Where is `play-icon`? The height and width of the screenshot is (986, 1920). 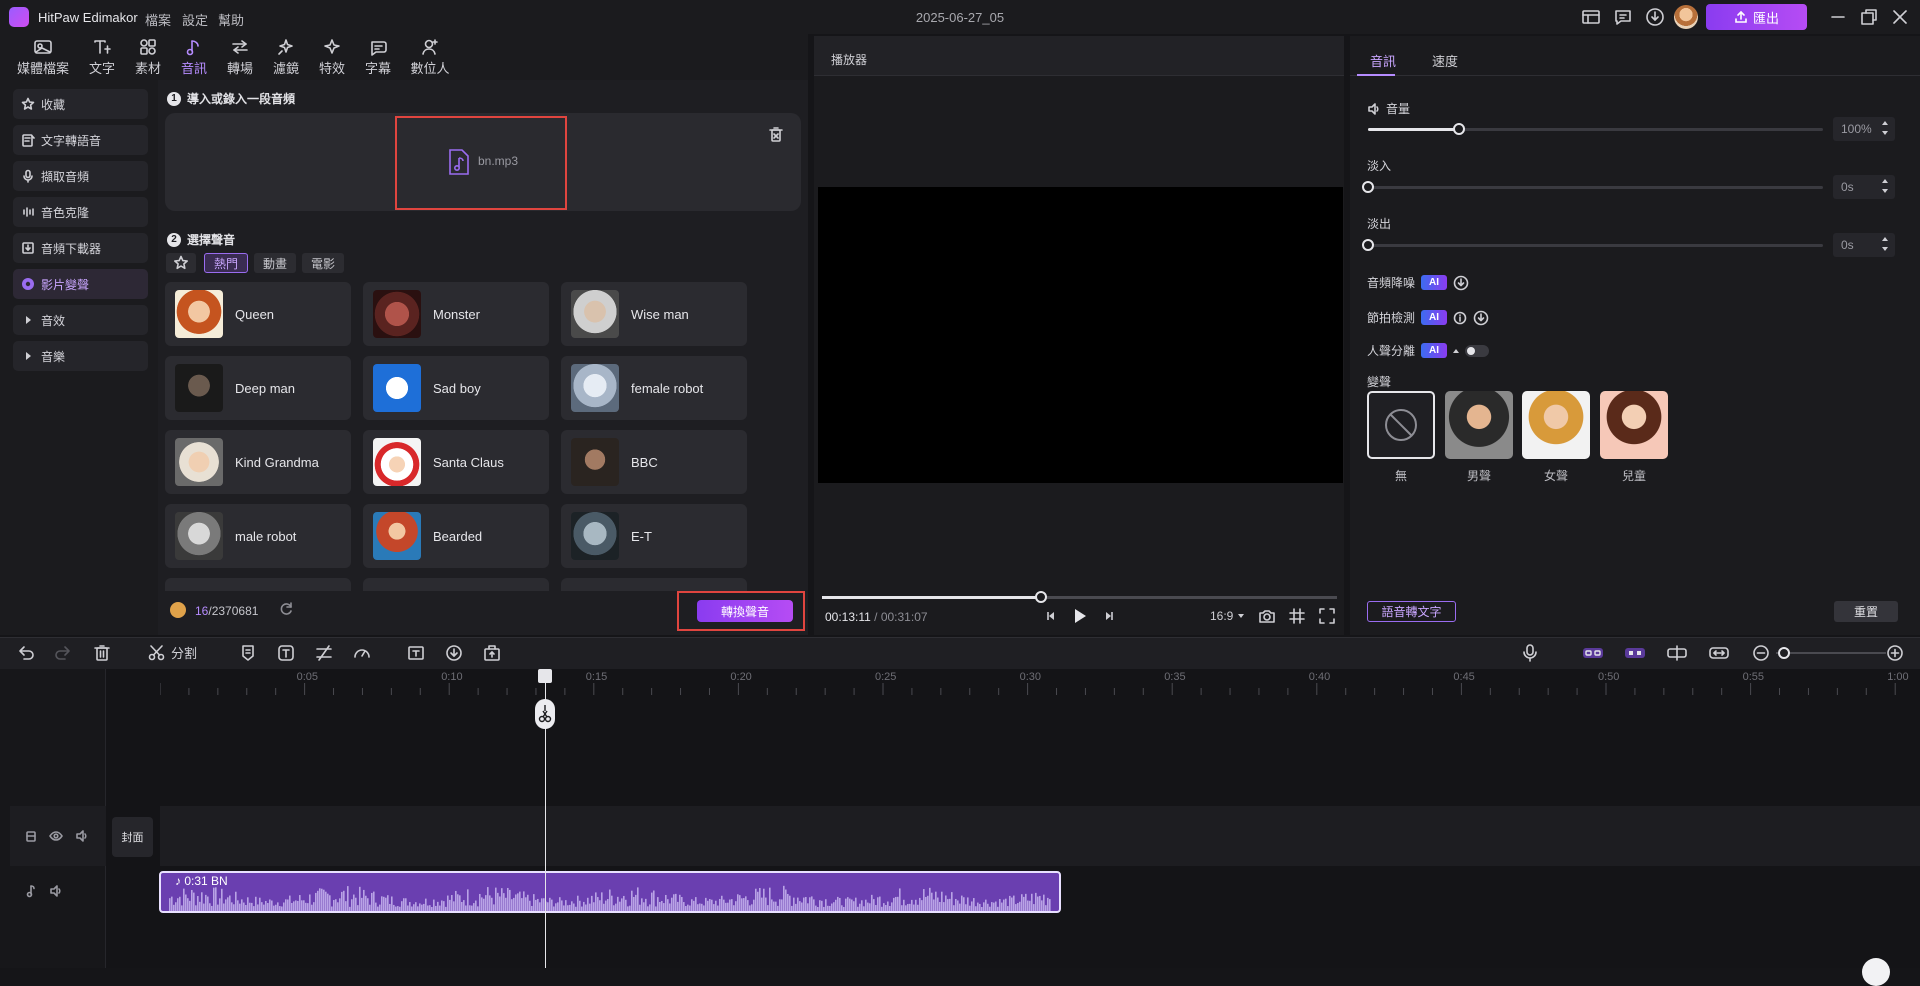 play-icon is located at coordinates (1080, 616).